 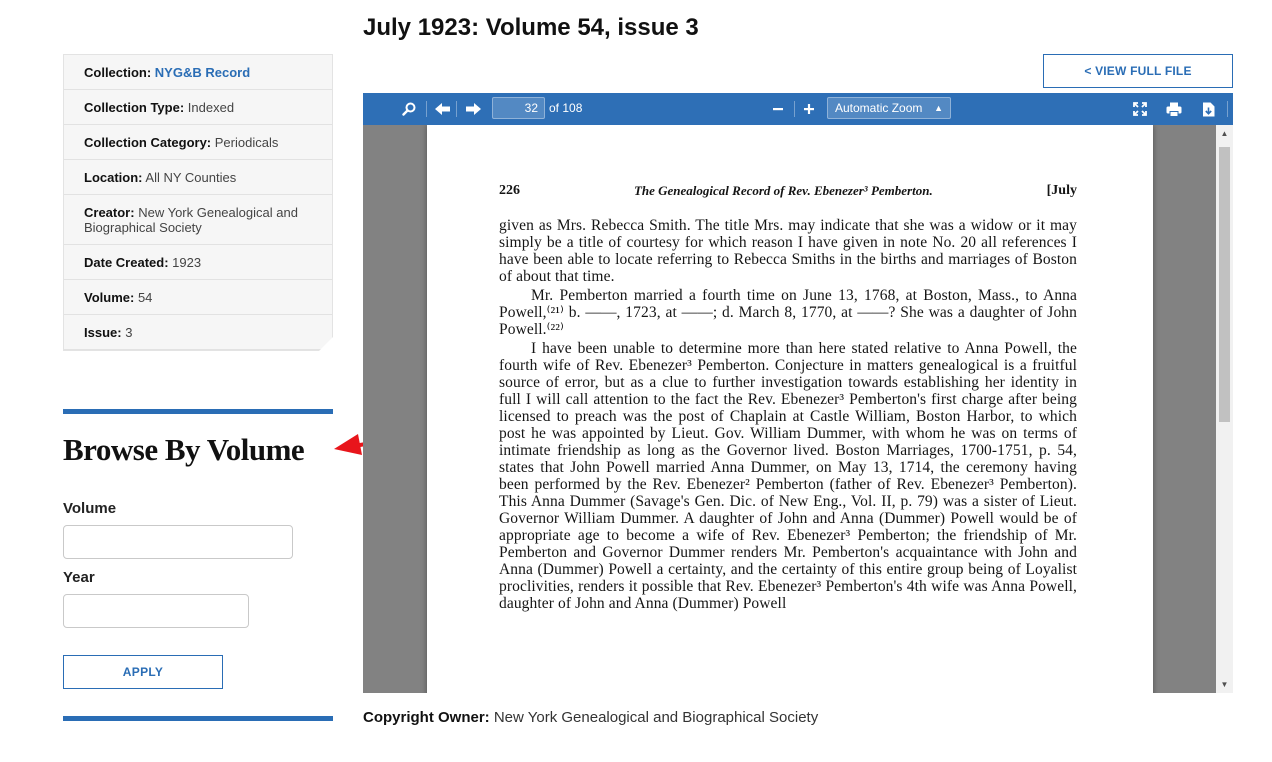 I want to click on zoom-select-label: Automatic Zoom, so click(x=879, y=108).